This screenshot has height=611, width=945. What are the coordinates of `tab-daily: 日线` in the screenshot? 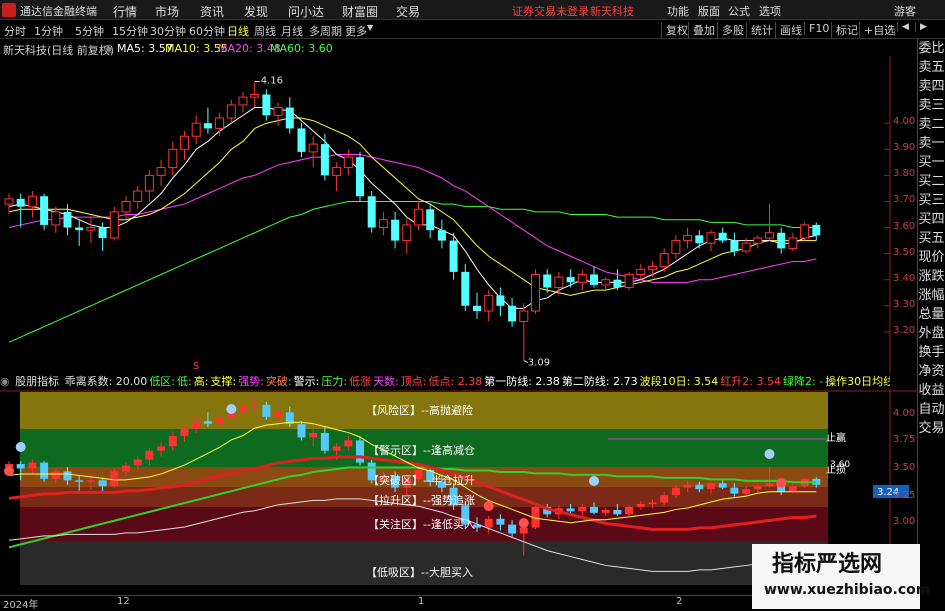 It's located at (238, 31).